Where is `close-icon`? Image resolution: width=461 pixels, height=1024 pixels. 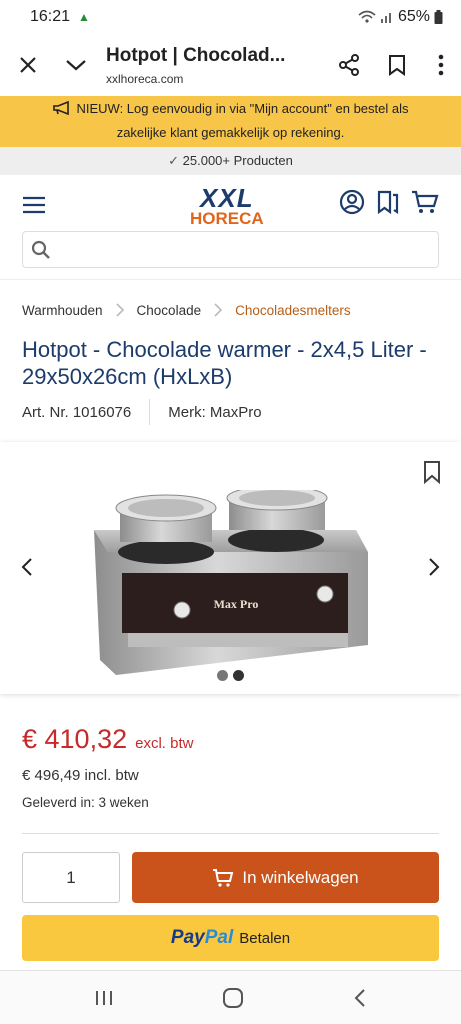
close-icon is located at coordinates (28, 65).